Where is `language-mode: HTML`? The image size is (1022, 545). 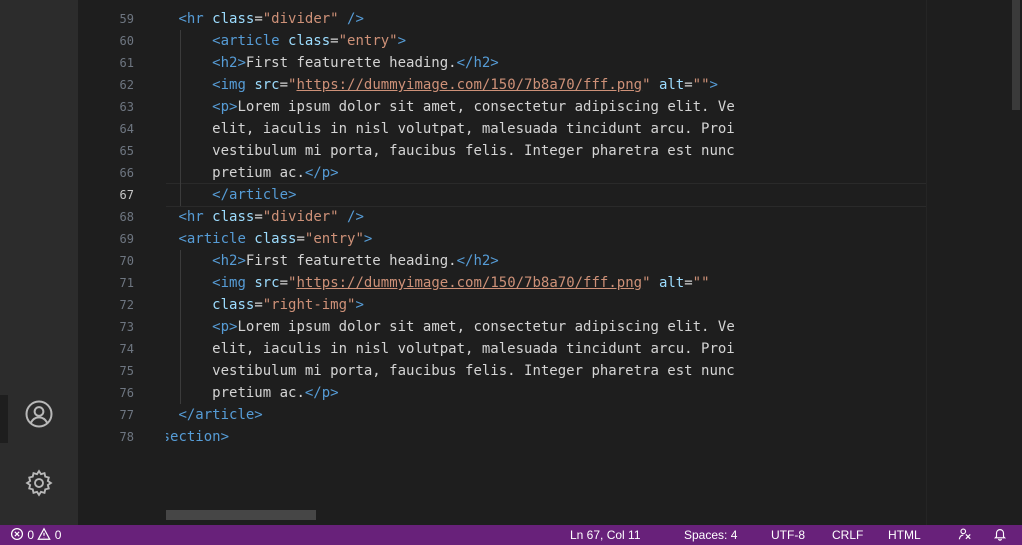 language-mode: HTML is located at coordinates (904, 535).